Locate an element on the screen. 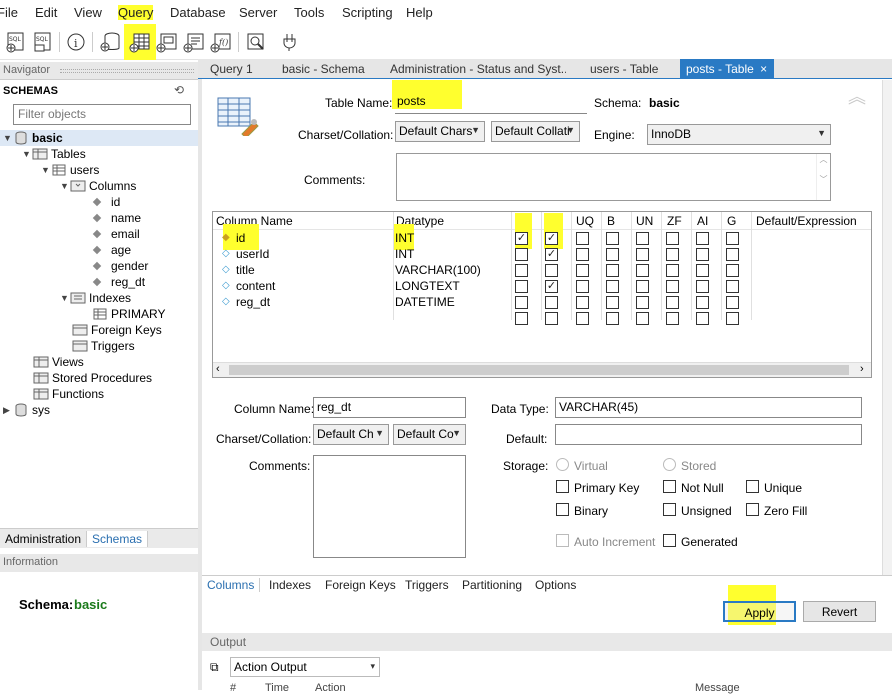  tab-schemas: Schemas is located at coordinates (117, 539).